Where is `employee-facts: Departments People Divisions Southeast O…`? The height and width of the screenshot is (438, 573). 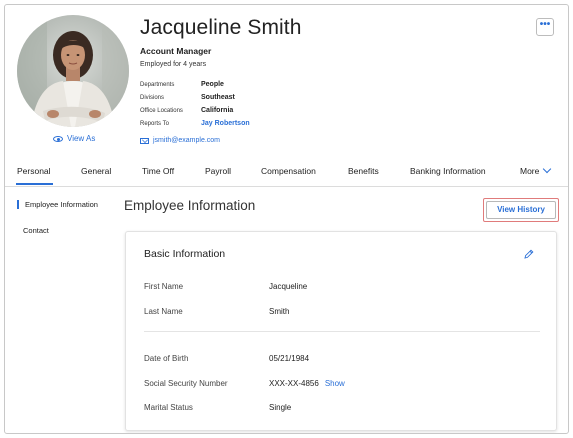
employee-facts: Departments People Divisions Southeast O… is located at coordinates (195, 104).